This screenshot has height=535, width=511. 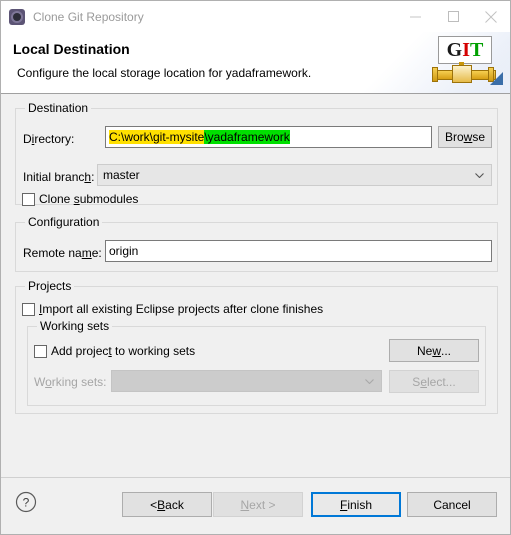 What do you see at coordinates (40, 382) in the screenshot?
I see `working-sets-label-pre: W` at bounding box center [40, 382].